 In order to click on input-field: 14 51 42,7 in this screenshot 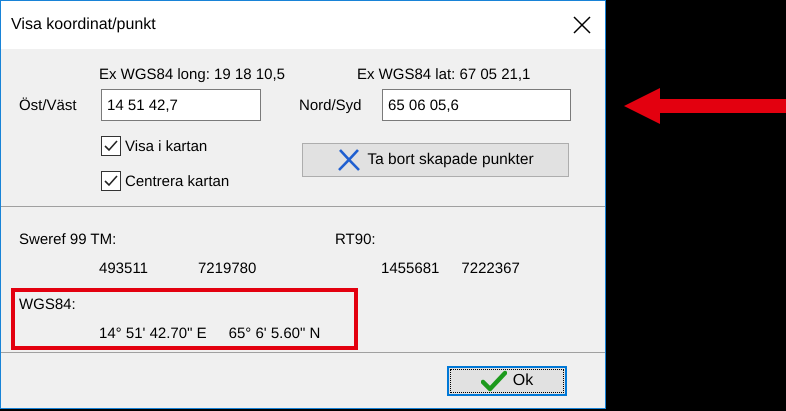, I will do `click(181, 105)`.